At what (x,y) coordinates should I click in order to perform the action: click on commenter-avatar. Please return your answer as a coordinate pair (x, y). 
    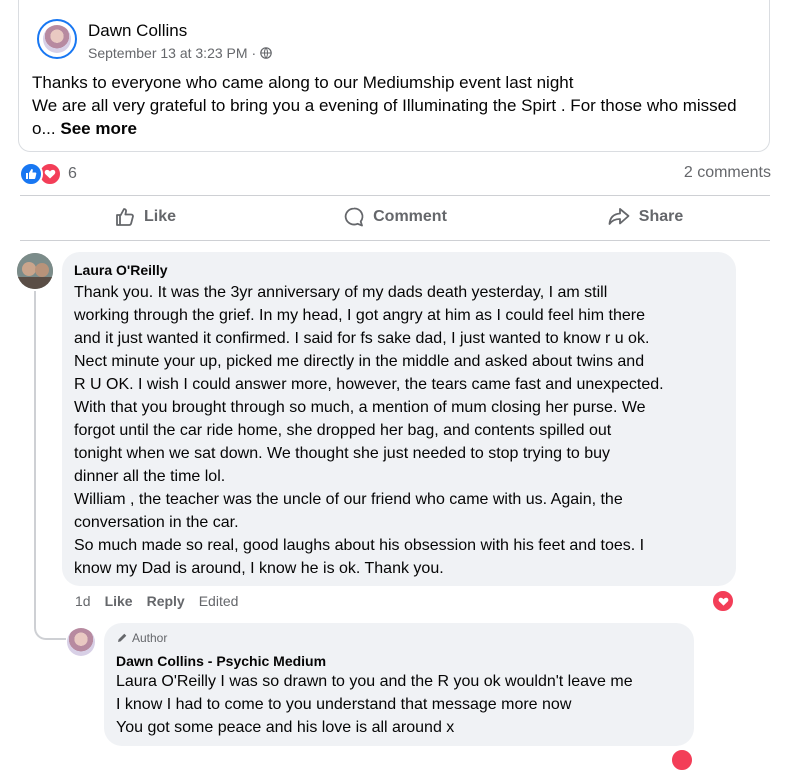
    Looking at the image, I should click on (35, 271).